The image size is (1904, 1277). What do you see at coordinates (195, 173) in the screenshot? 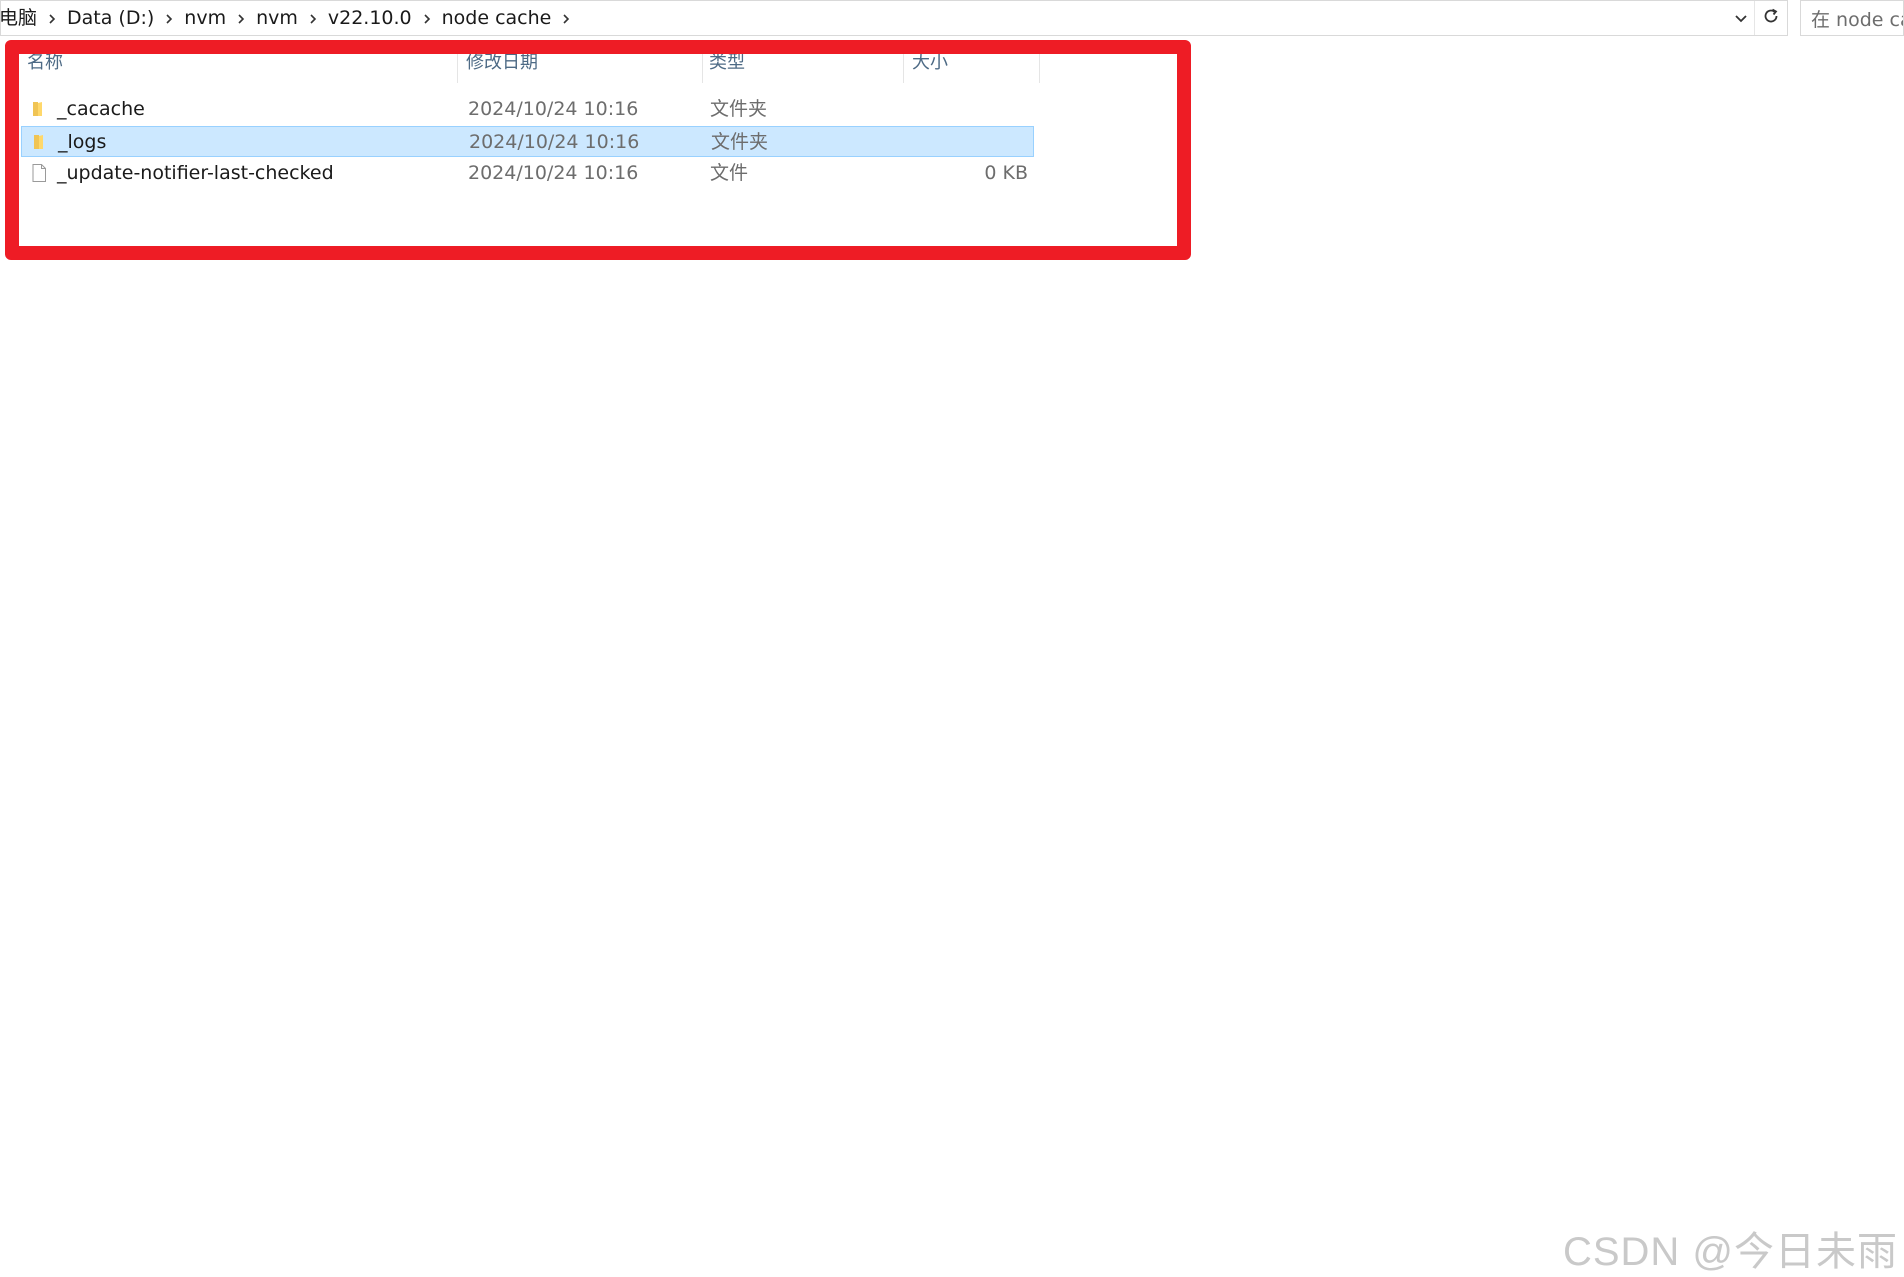
I see `file-name: _update-notifier-last-checked` at bounding box center [195, 173].